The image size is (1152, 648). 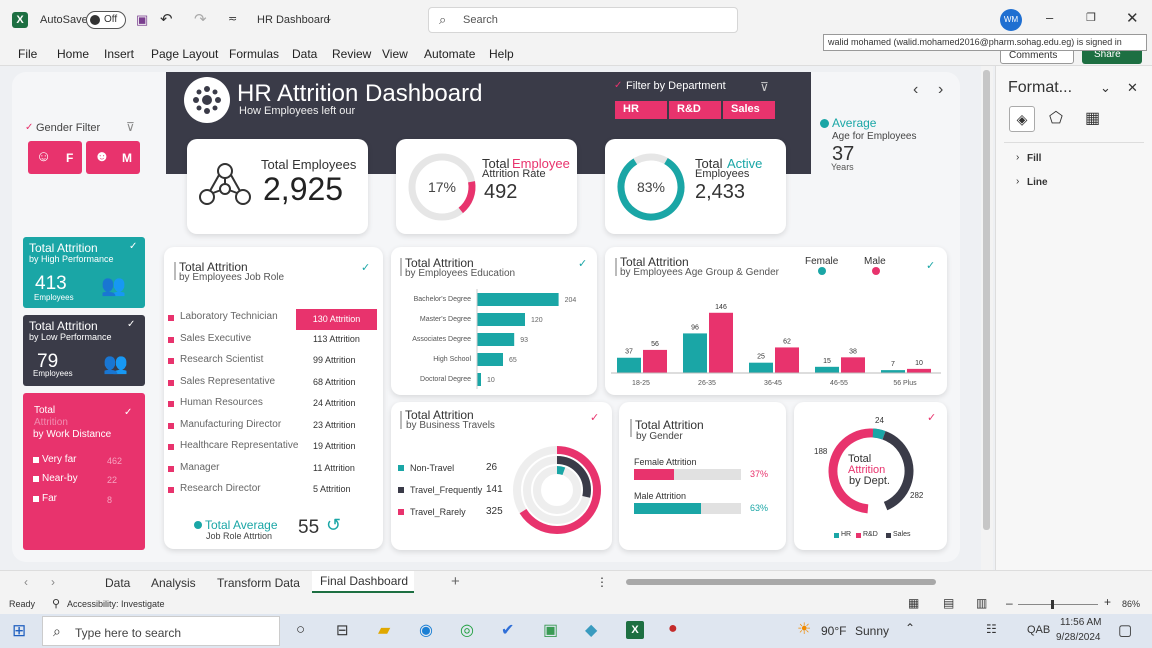 What do you see at coordinates (53, 582) in the screenshot?
I see `tab-next-icon: ›` at bounding box center [53, 582].